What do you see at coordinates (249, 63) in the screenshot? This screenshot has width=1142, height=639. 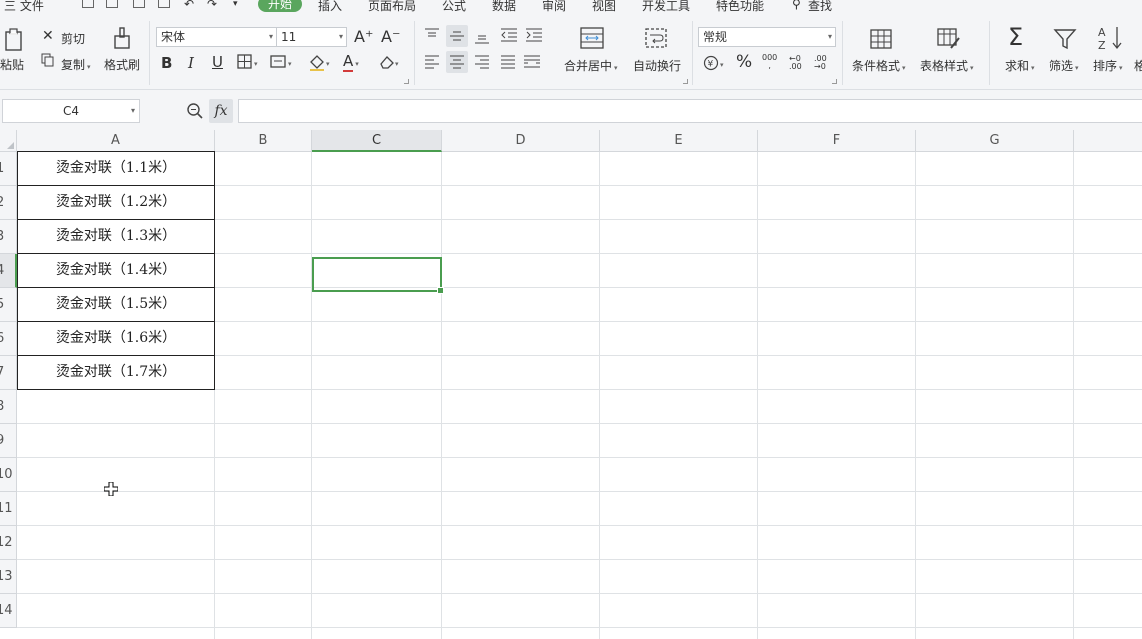 I see `borders-icon: ▾` at bounding box center [249, 63].